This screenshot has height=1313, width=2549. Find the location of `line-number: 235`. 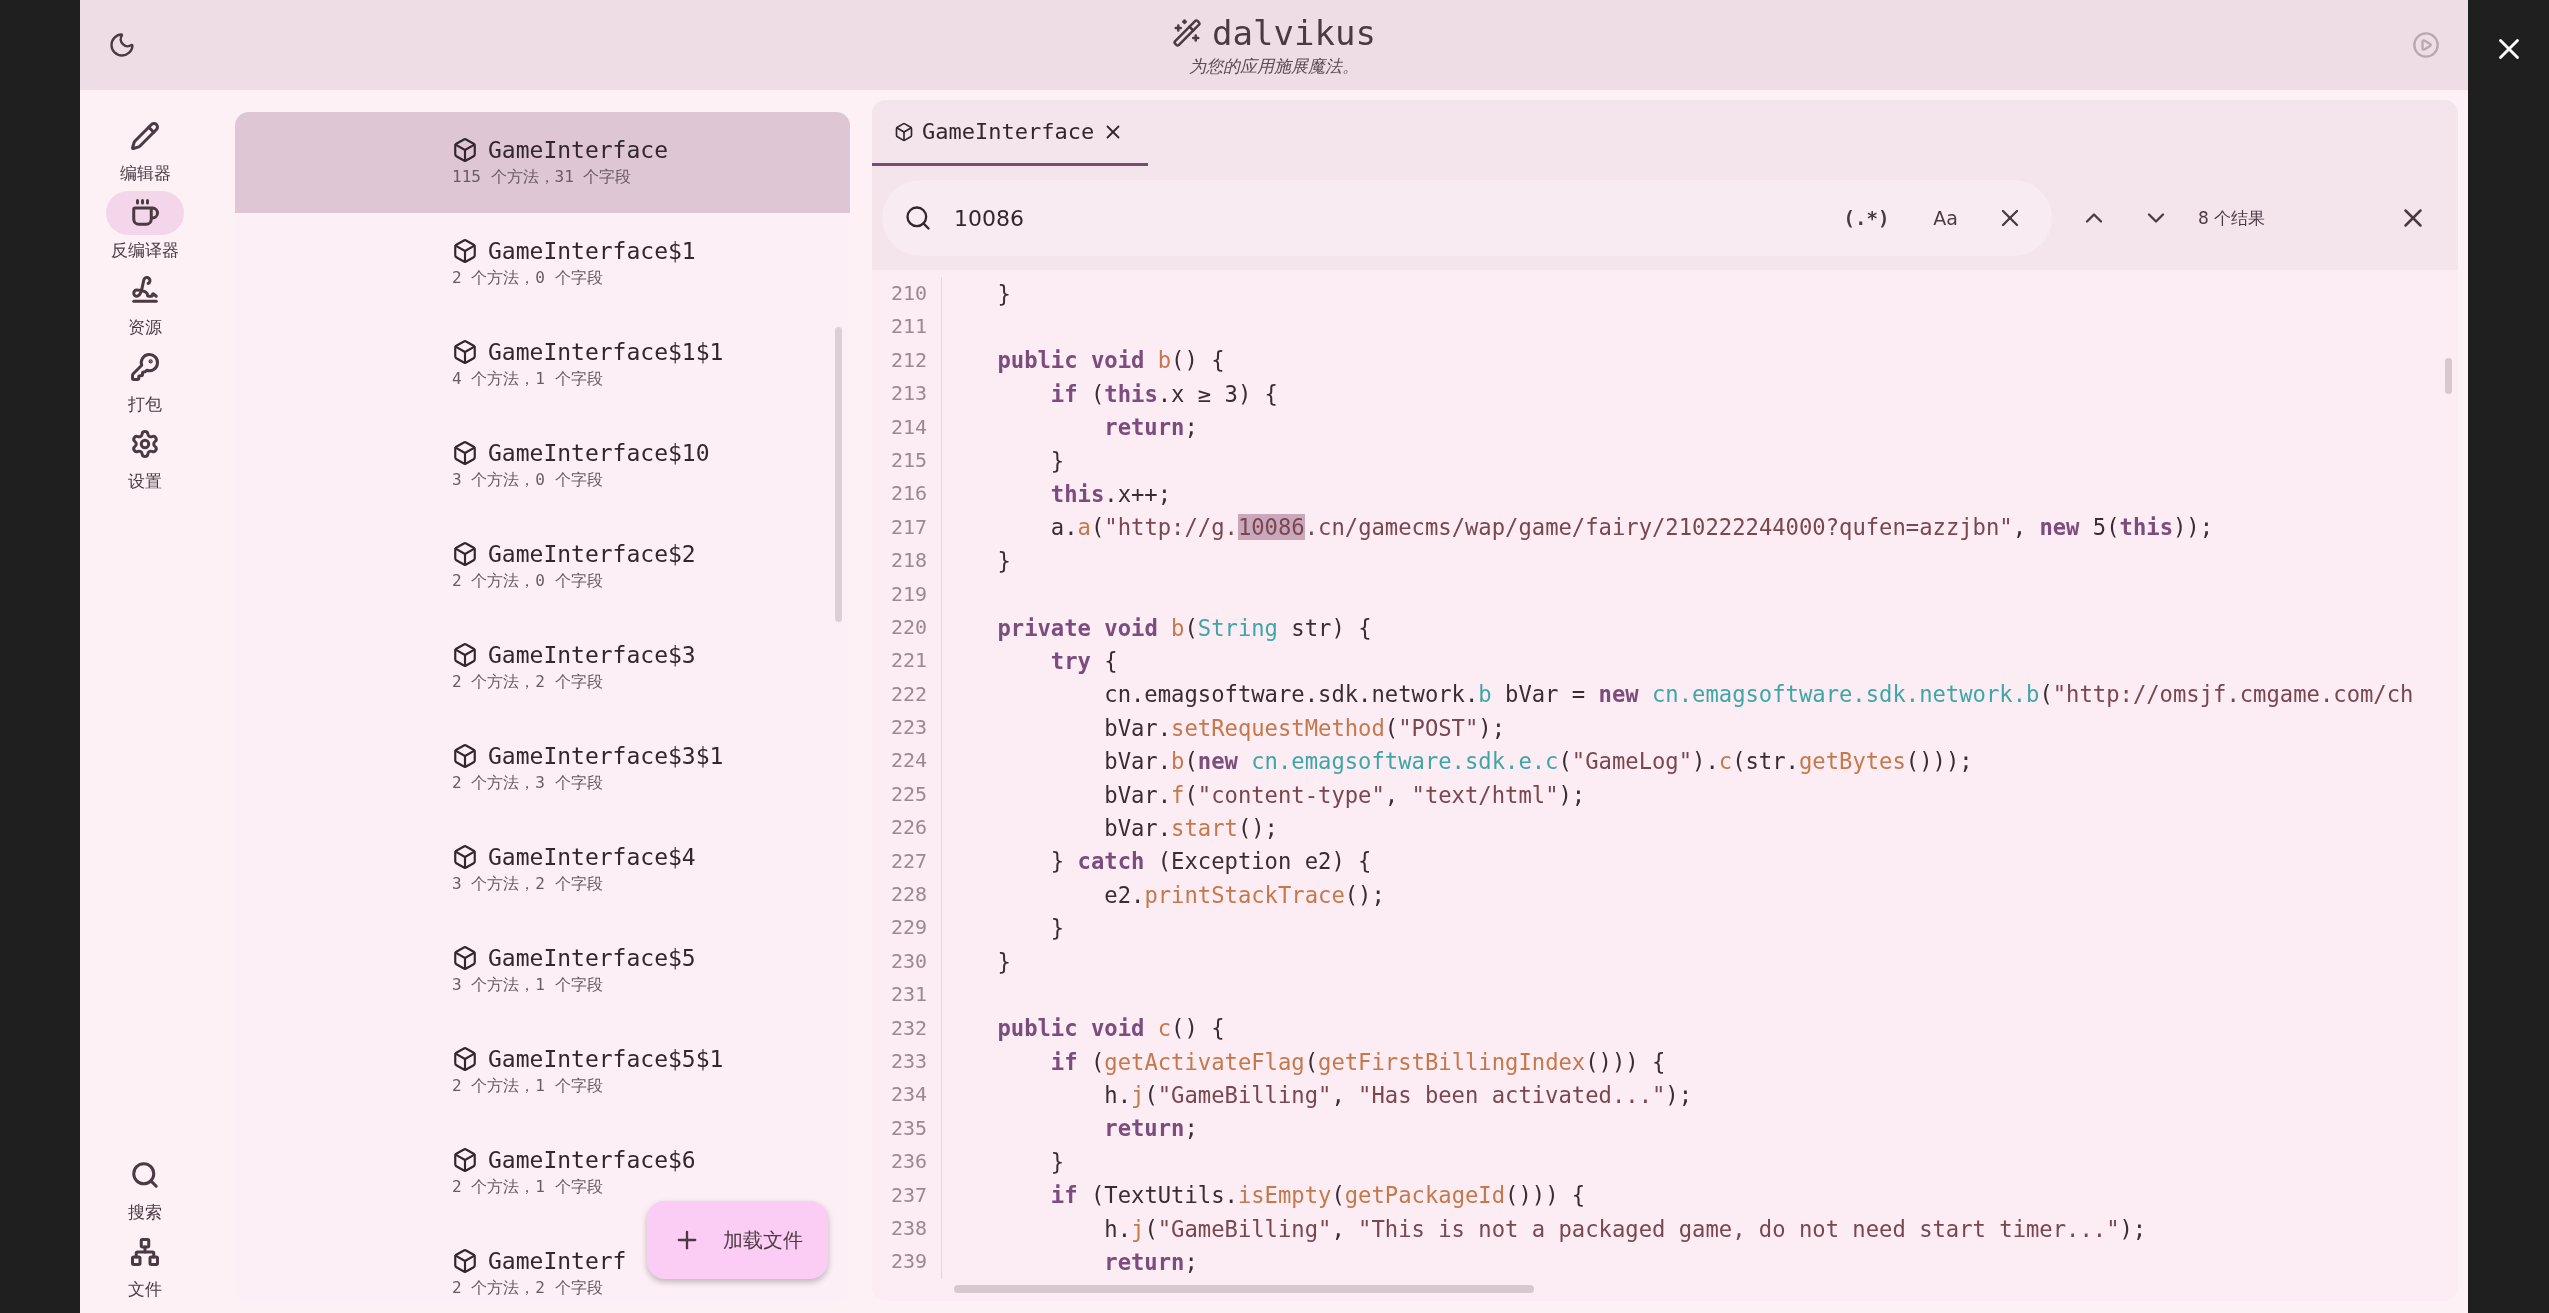

line-number: 235 is located at coordinates (907, 1128).